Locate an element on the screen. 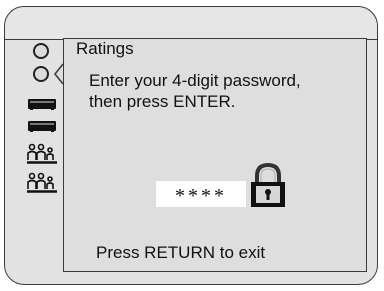  footer-hint: Press RETURN to exit is located at coordinates (181, 252).